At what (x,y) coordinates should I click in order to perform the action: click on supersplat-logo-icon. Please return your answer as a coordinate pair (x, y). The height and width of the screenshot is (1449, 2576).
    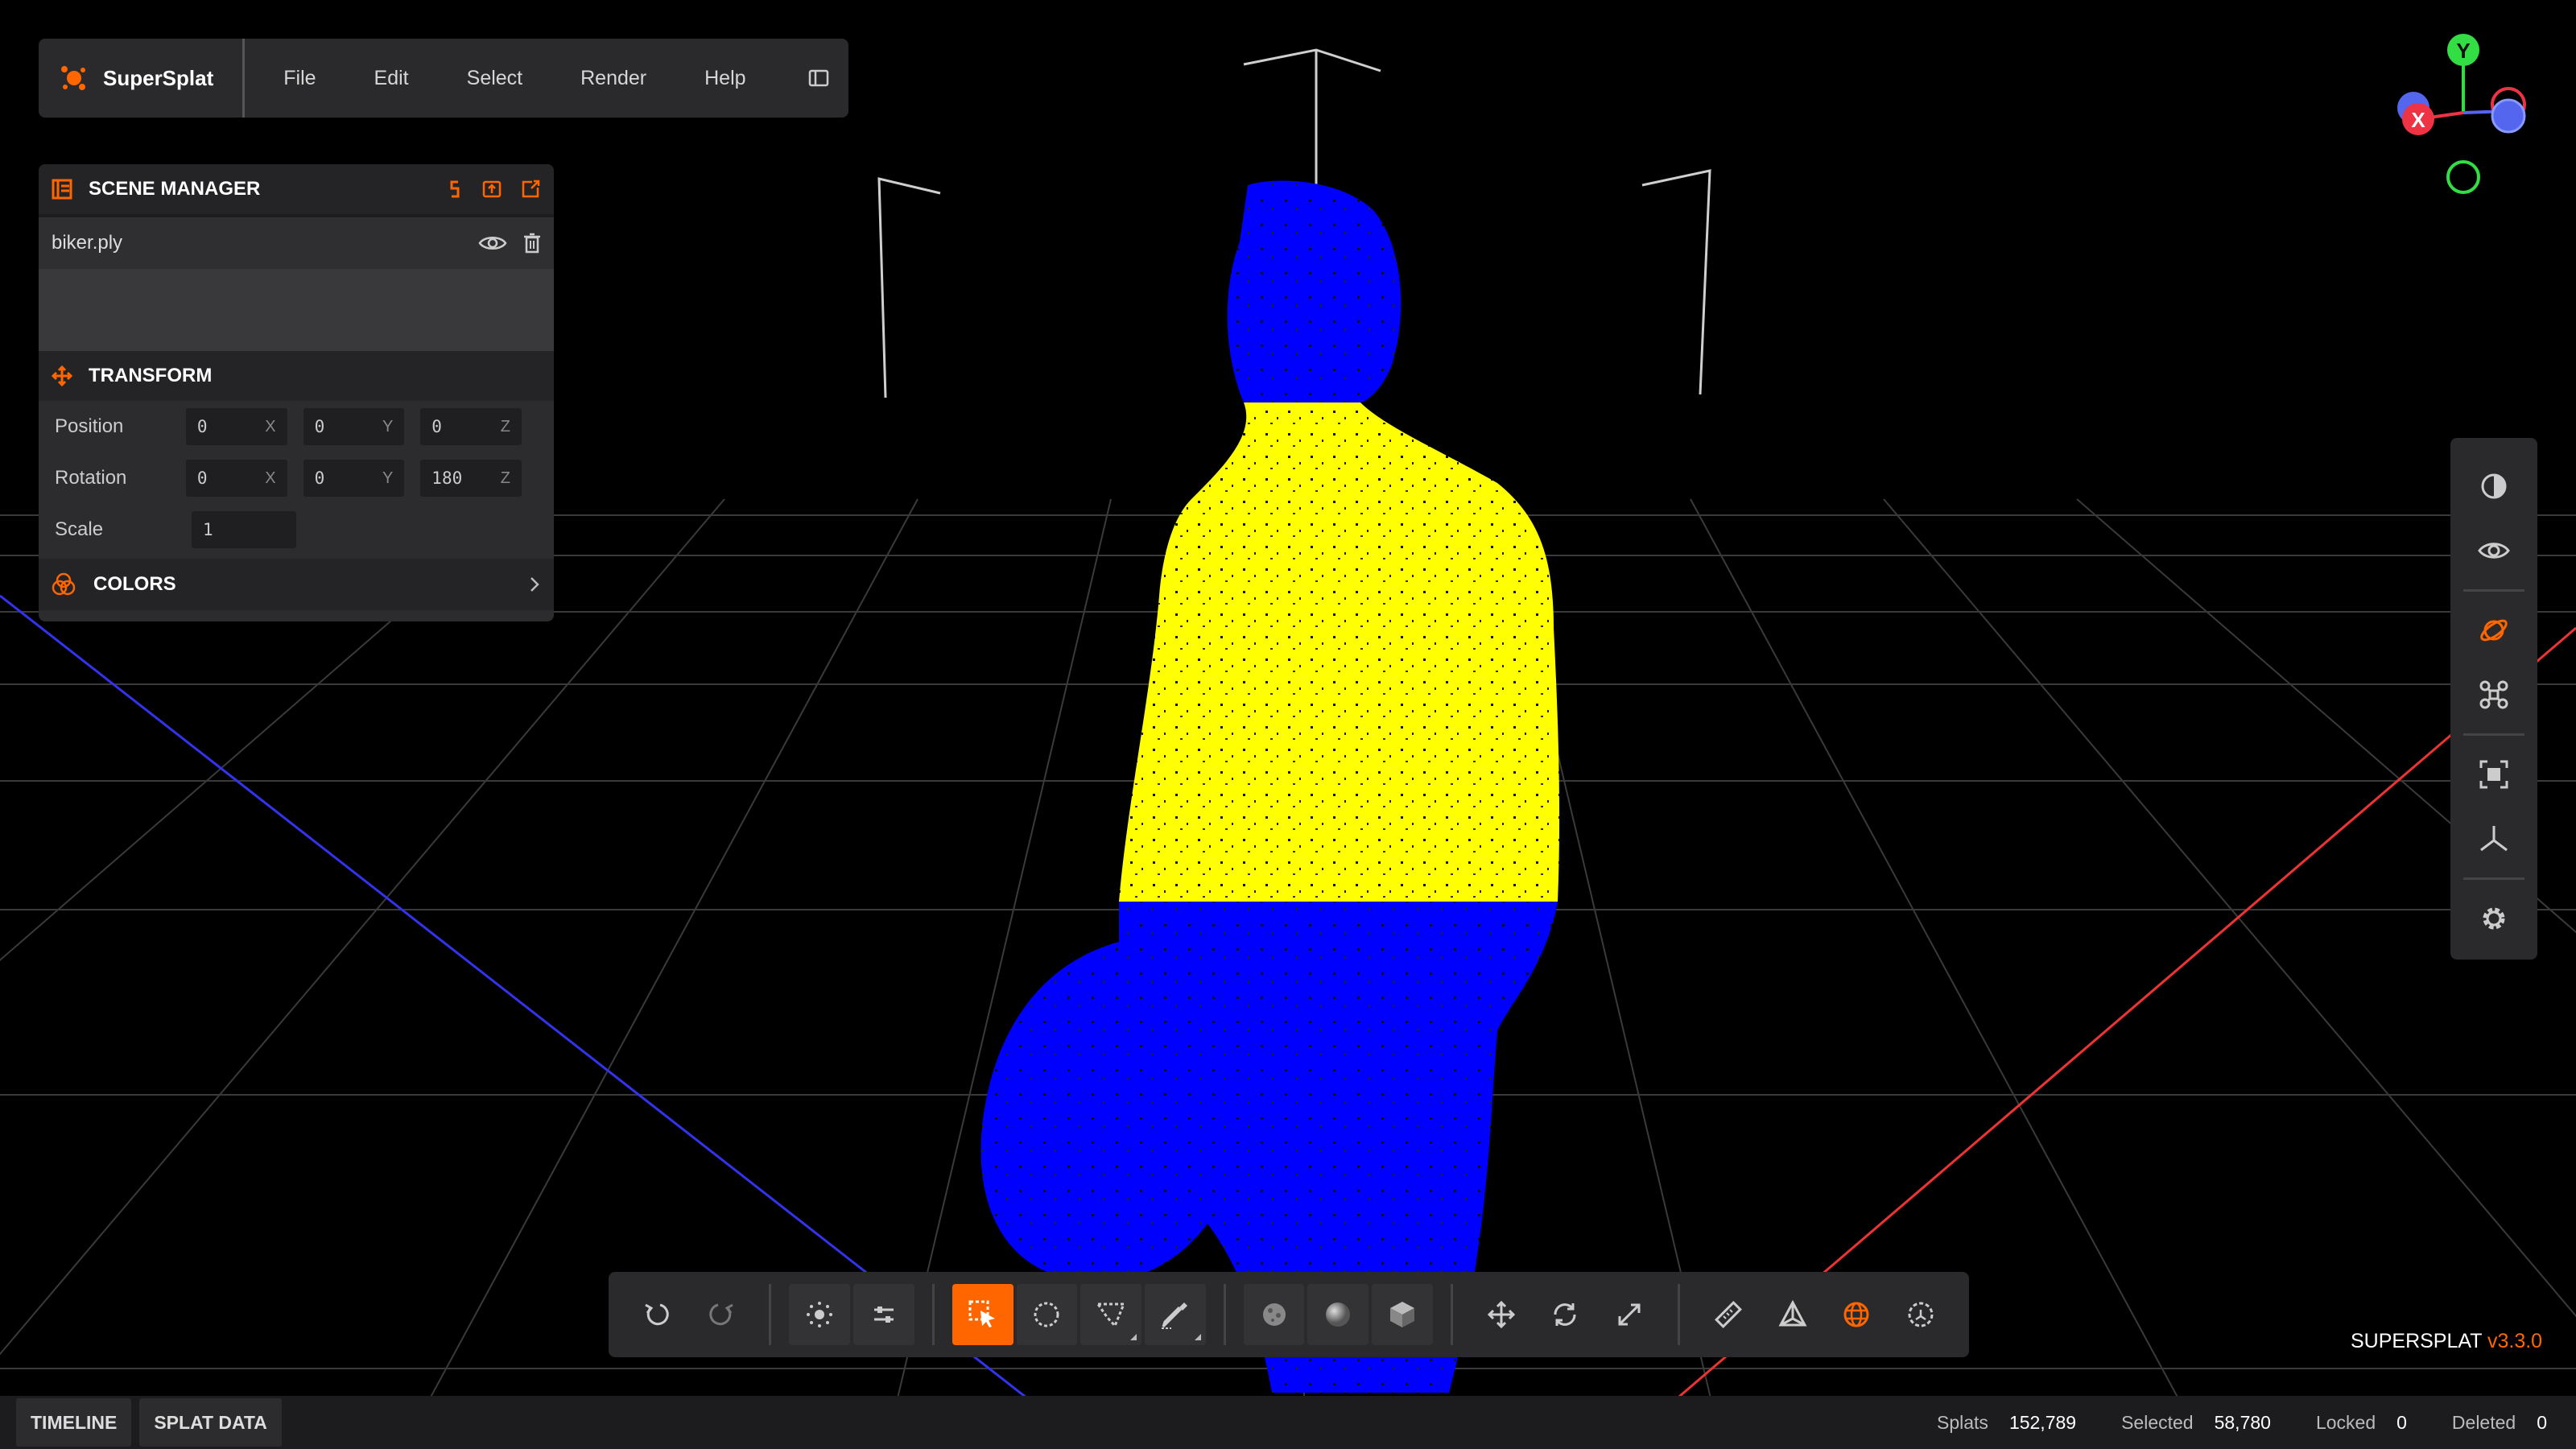
    Looking at the image, I should click on (74, 78).